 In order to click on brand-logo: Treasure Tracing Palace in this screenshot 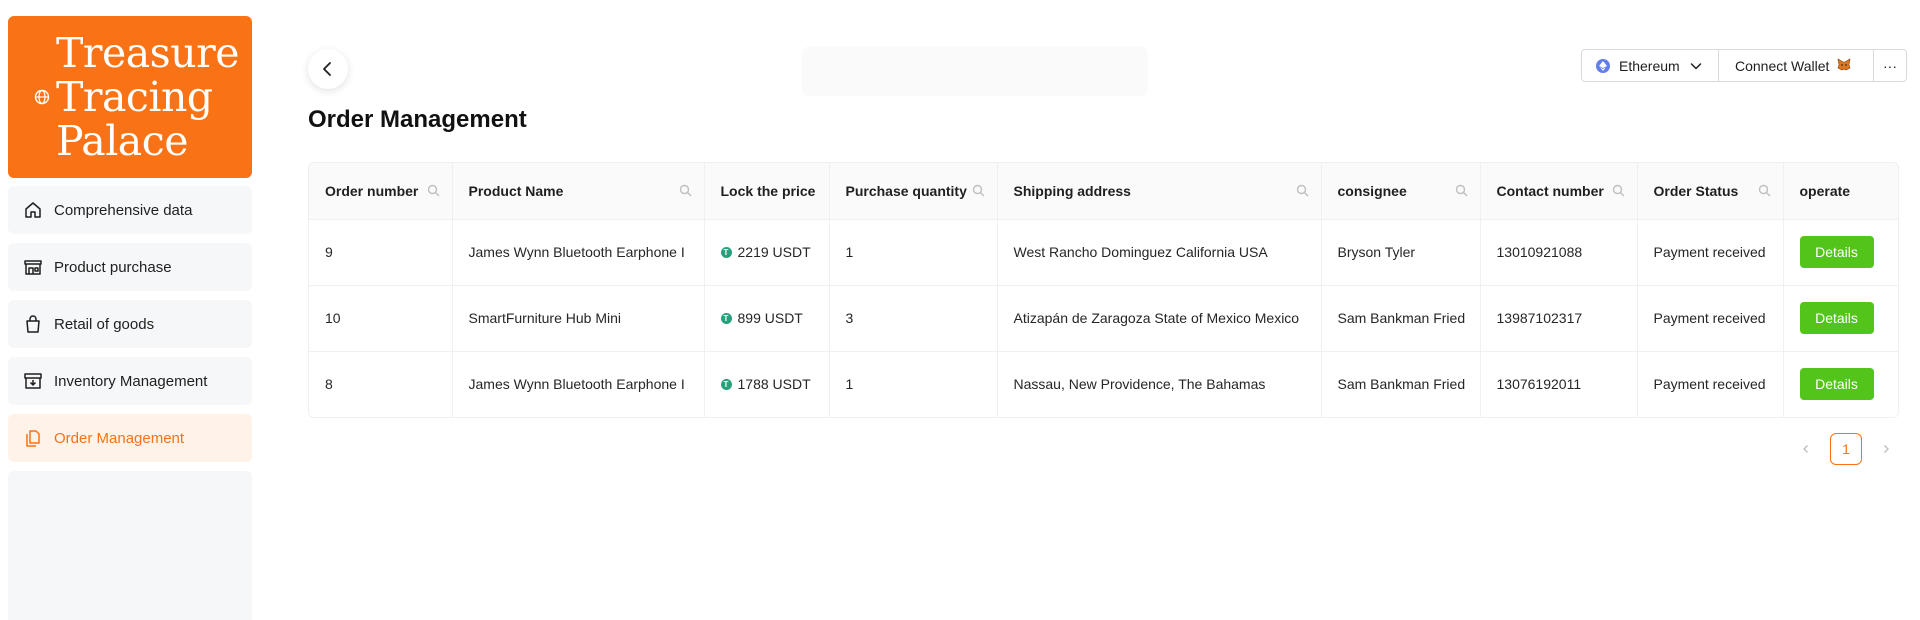, I will do `click(130, 97)`.